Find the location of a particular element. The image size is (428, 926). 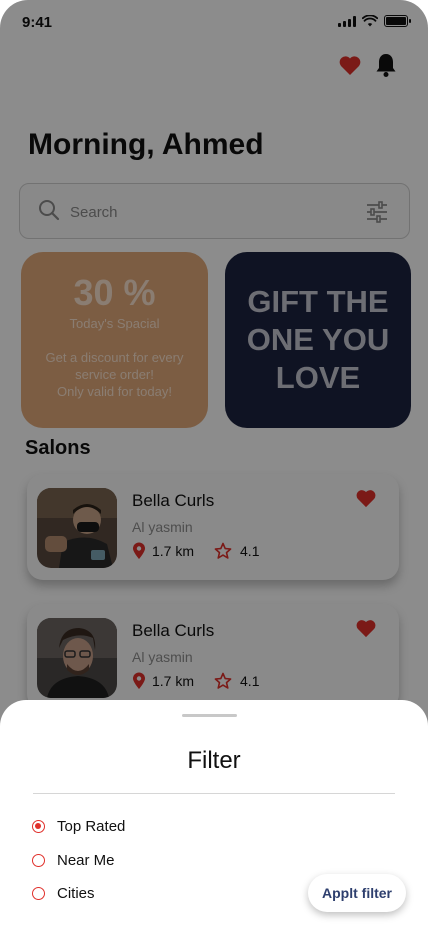

divider is located at coordinates (214, 793).